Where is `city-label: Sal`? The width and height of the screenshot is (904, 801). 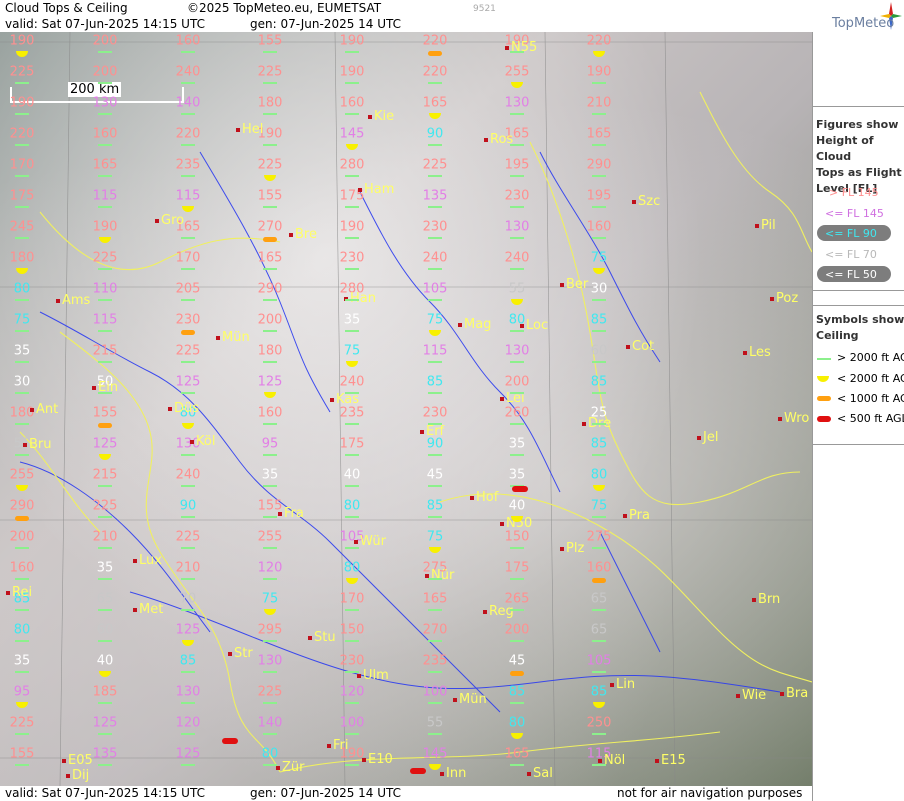 city-label: Sal is located at coordinates (540, 773).